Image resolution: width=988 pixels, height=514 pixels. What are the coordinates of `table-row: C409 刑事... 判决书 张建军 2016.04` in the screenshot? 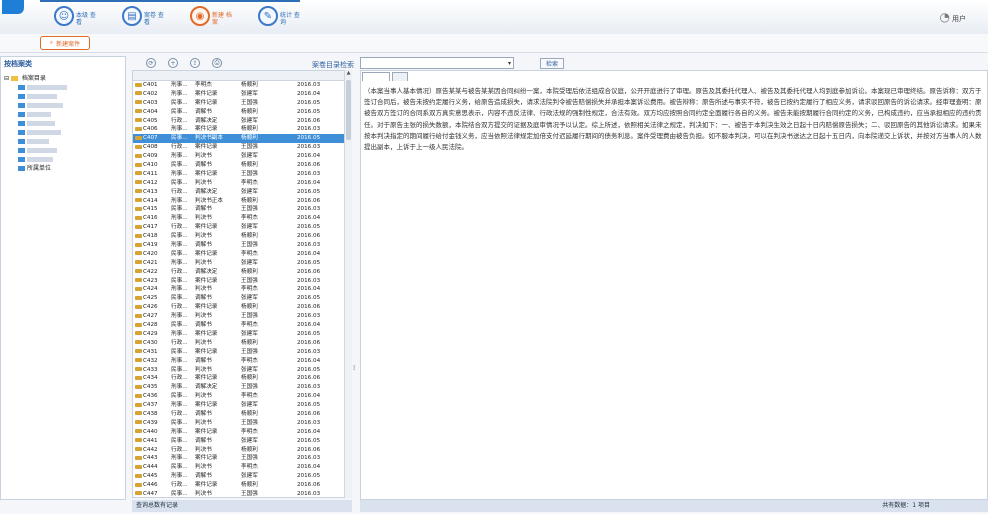 It's located at (242, 156).